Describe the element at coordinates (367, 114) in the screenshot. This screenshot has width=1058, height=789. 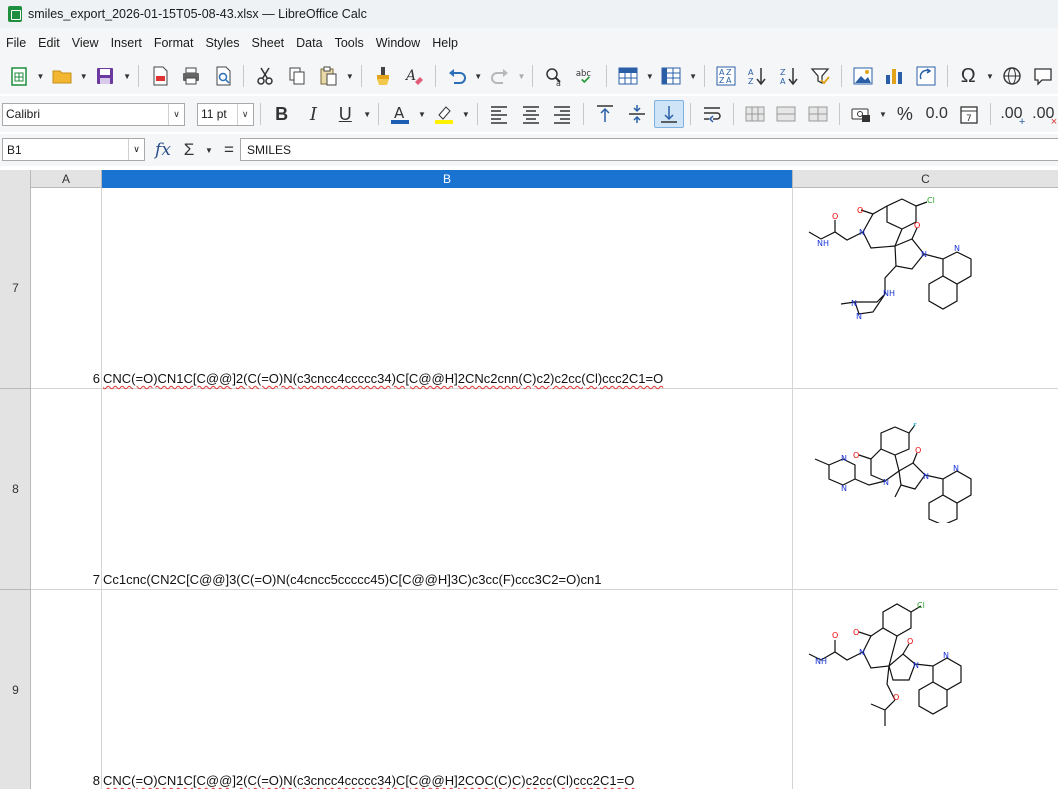
I see `underline-dropdown-arrow: ▼` at that location.